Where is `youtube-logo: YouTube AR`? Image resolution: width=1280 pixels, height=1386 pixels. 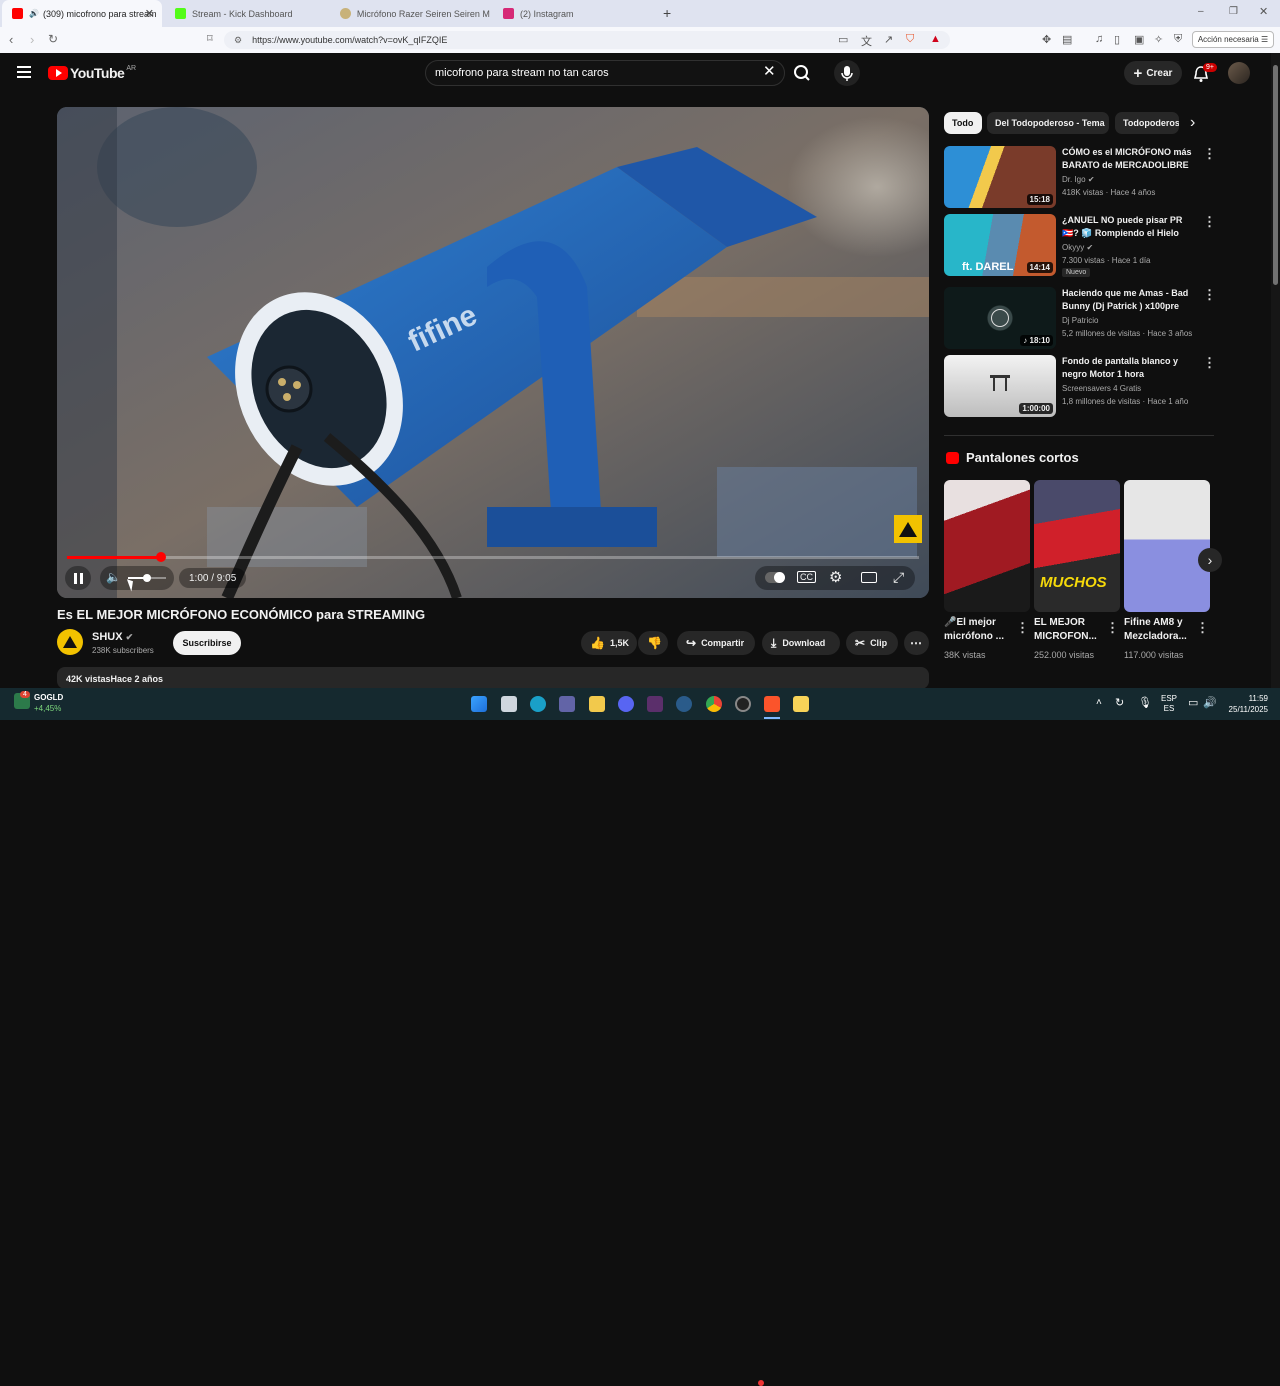 youtube-logo: YouTube AR is located at coordinates (92, 73).